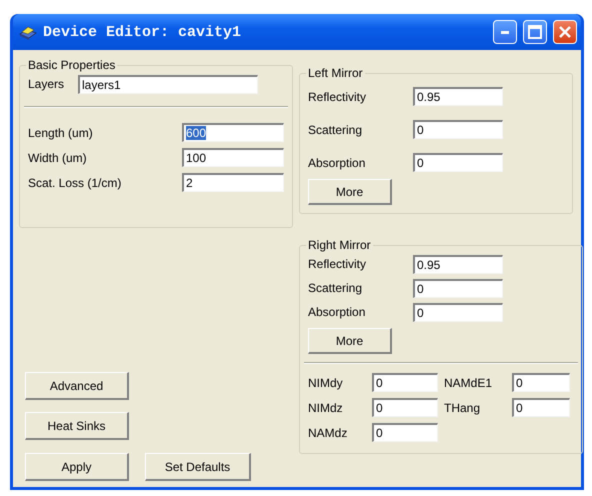  I want to click on group-title: Left Mirror, so click(335, 73).